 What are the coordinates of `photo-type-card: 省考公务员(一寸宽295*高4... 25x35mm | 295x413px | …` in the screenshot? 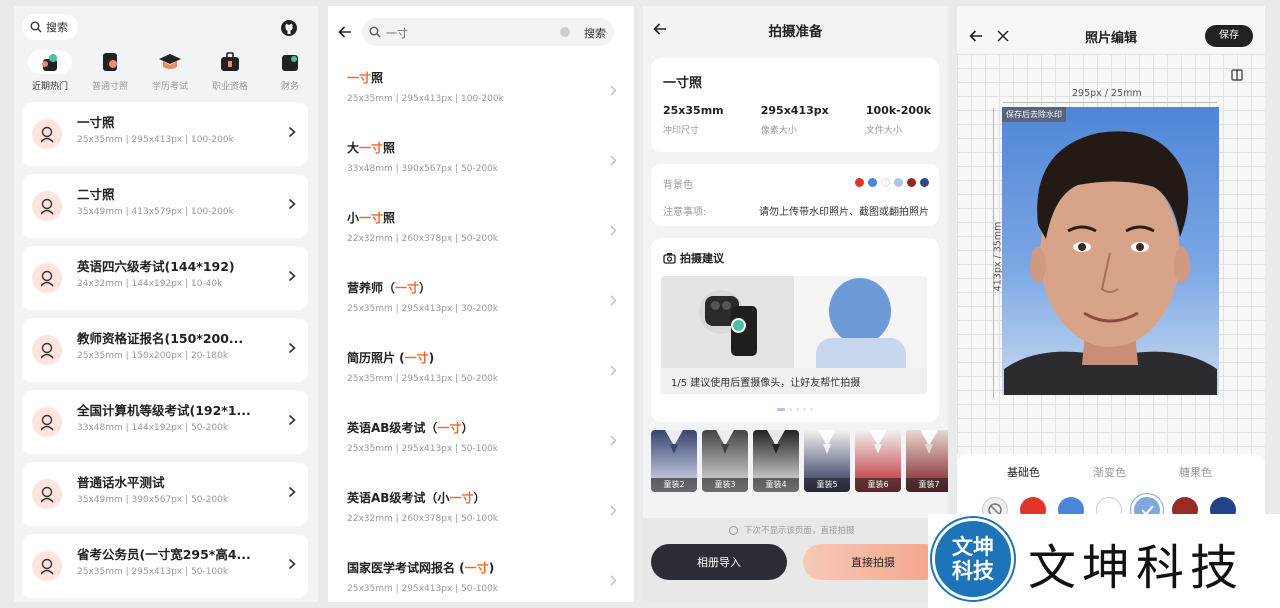 It's located at (165, 566).